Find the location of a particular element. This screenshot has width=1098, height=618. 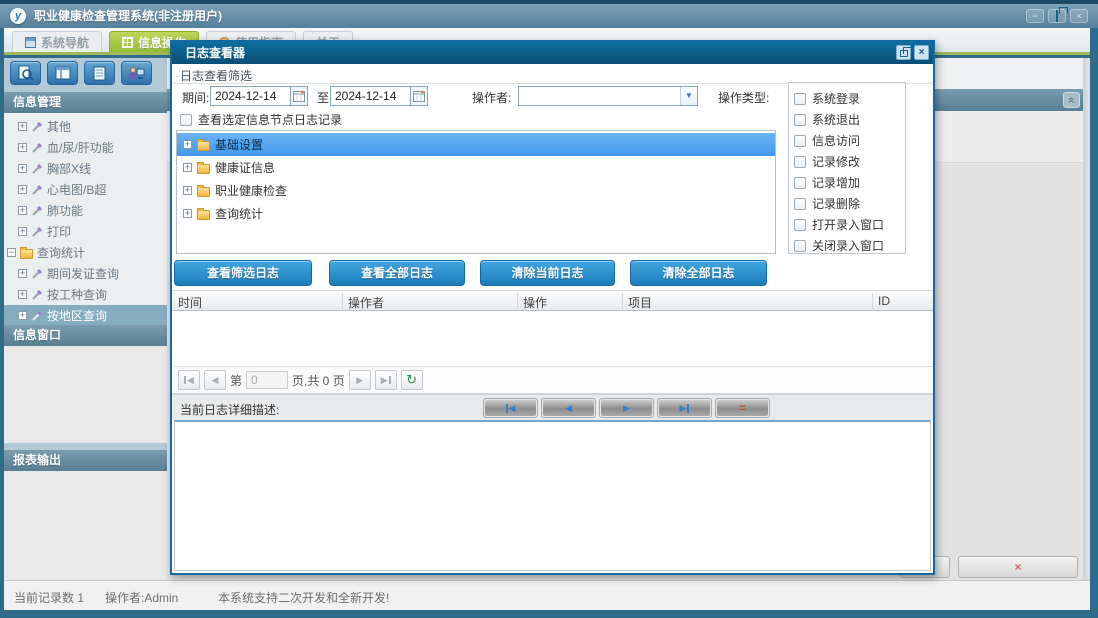

tree-item-health-cert: + 健康证信息 is located at coordinates (476, 167).